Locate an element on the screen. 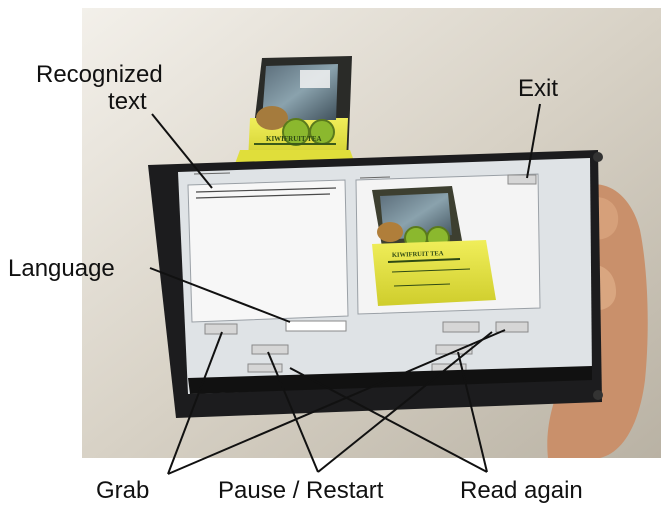 The image size is (661, 506). recognized-text-callout: Recognized text is located at coordinates (99, 88).